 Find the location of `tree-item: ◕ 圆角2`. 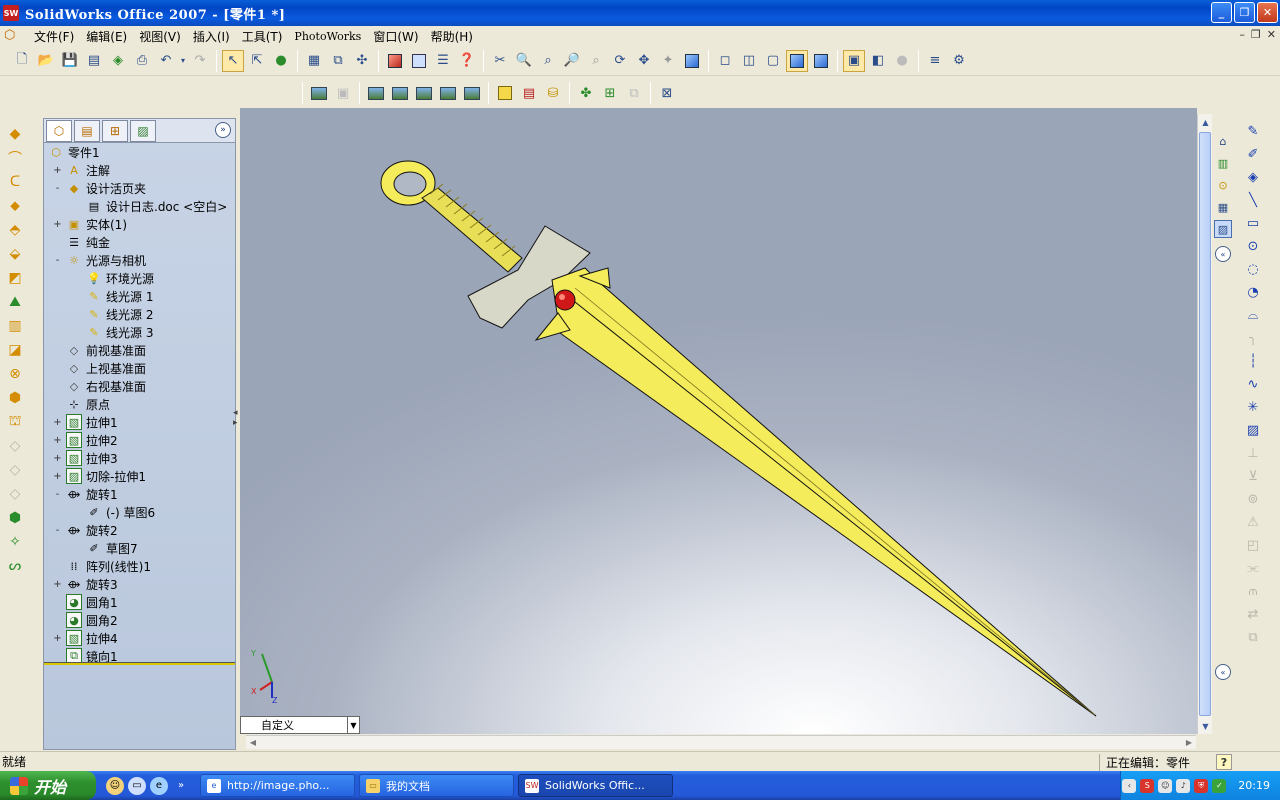

tree-item: ◕ 圆角2 is located at coordinates (139, 620).